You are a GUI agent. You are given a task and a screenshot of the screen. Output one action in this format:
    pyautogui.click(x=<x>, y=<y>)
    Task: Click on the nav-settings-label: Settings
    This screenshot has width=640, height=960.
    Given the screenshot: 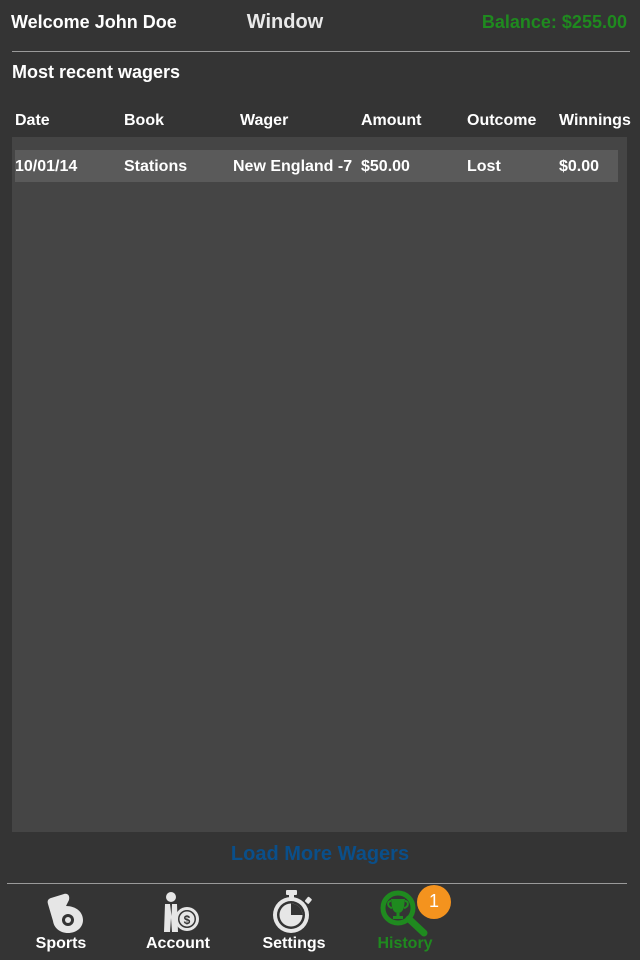 What is the action you would take?
    pyautogui.click(x=294, y=943)
    